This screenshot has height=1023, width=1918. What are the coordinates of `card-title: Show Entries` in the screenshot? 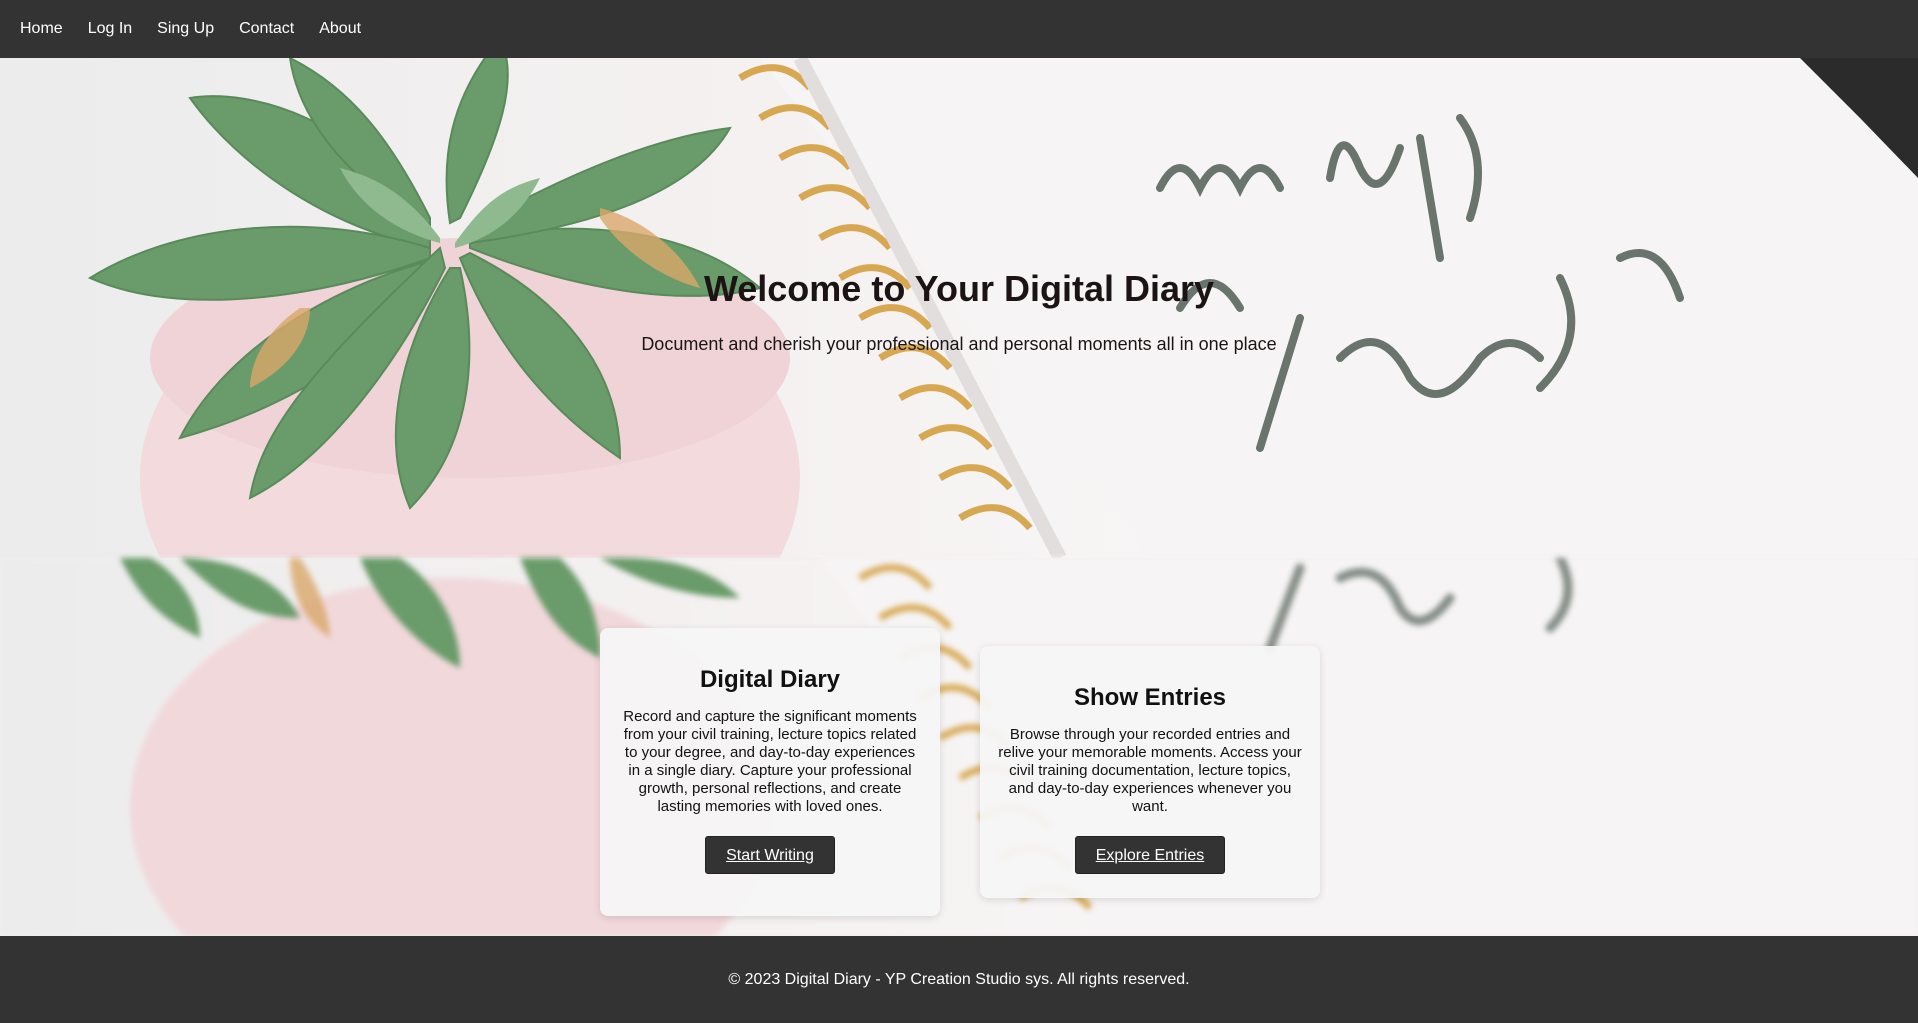 It's located at (1150, 697).